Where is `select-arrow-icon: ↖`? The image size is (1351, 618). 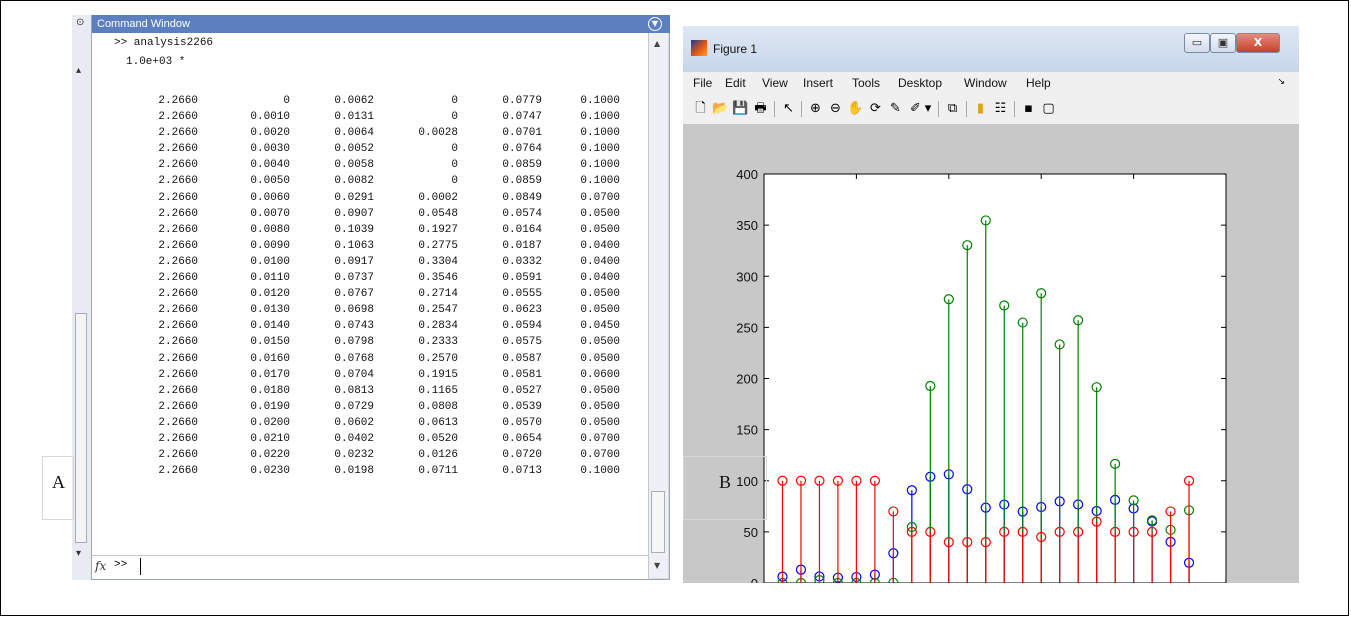
select-arrow-icon: ↖ is located at coordinates (788, 108).